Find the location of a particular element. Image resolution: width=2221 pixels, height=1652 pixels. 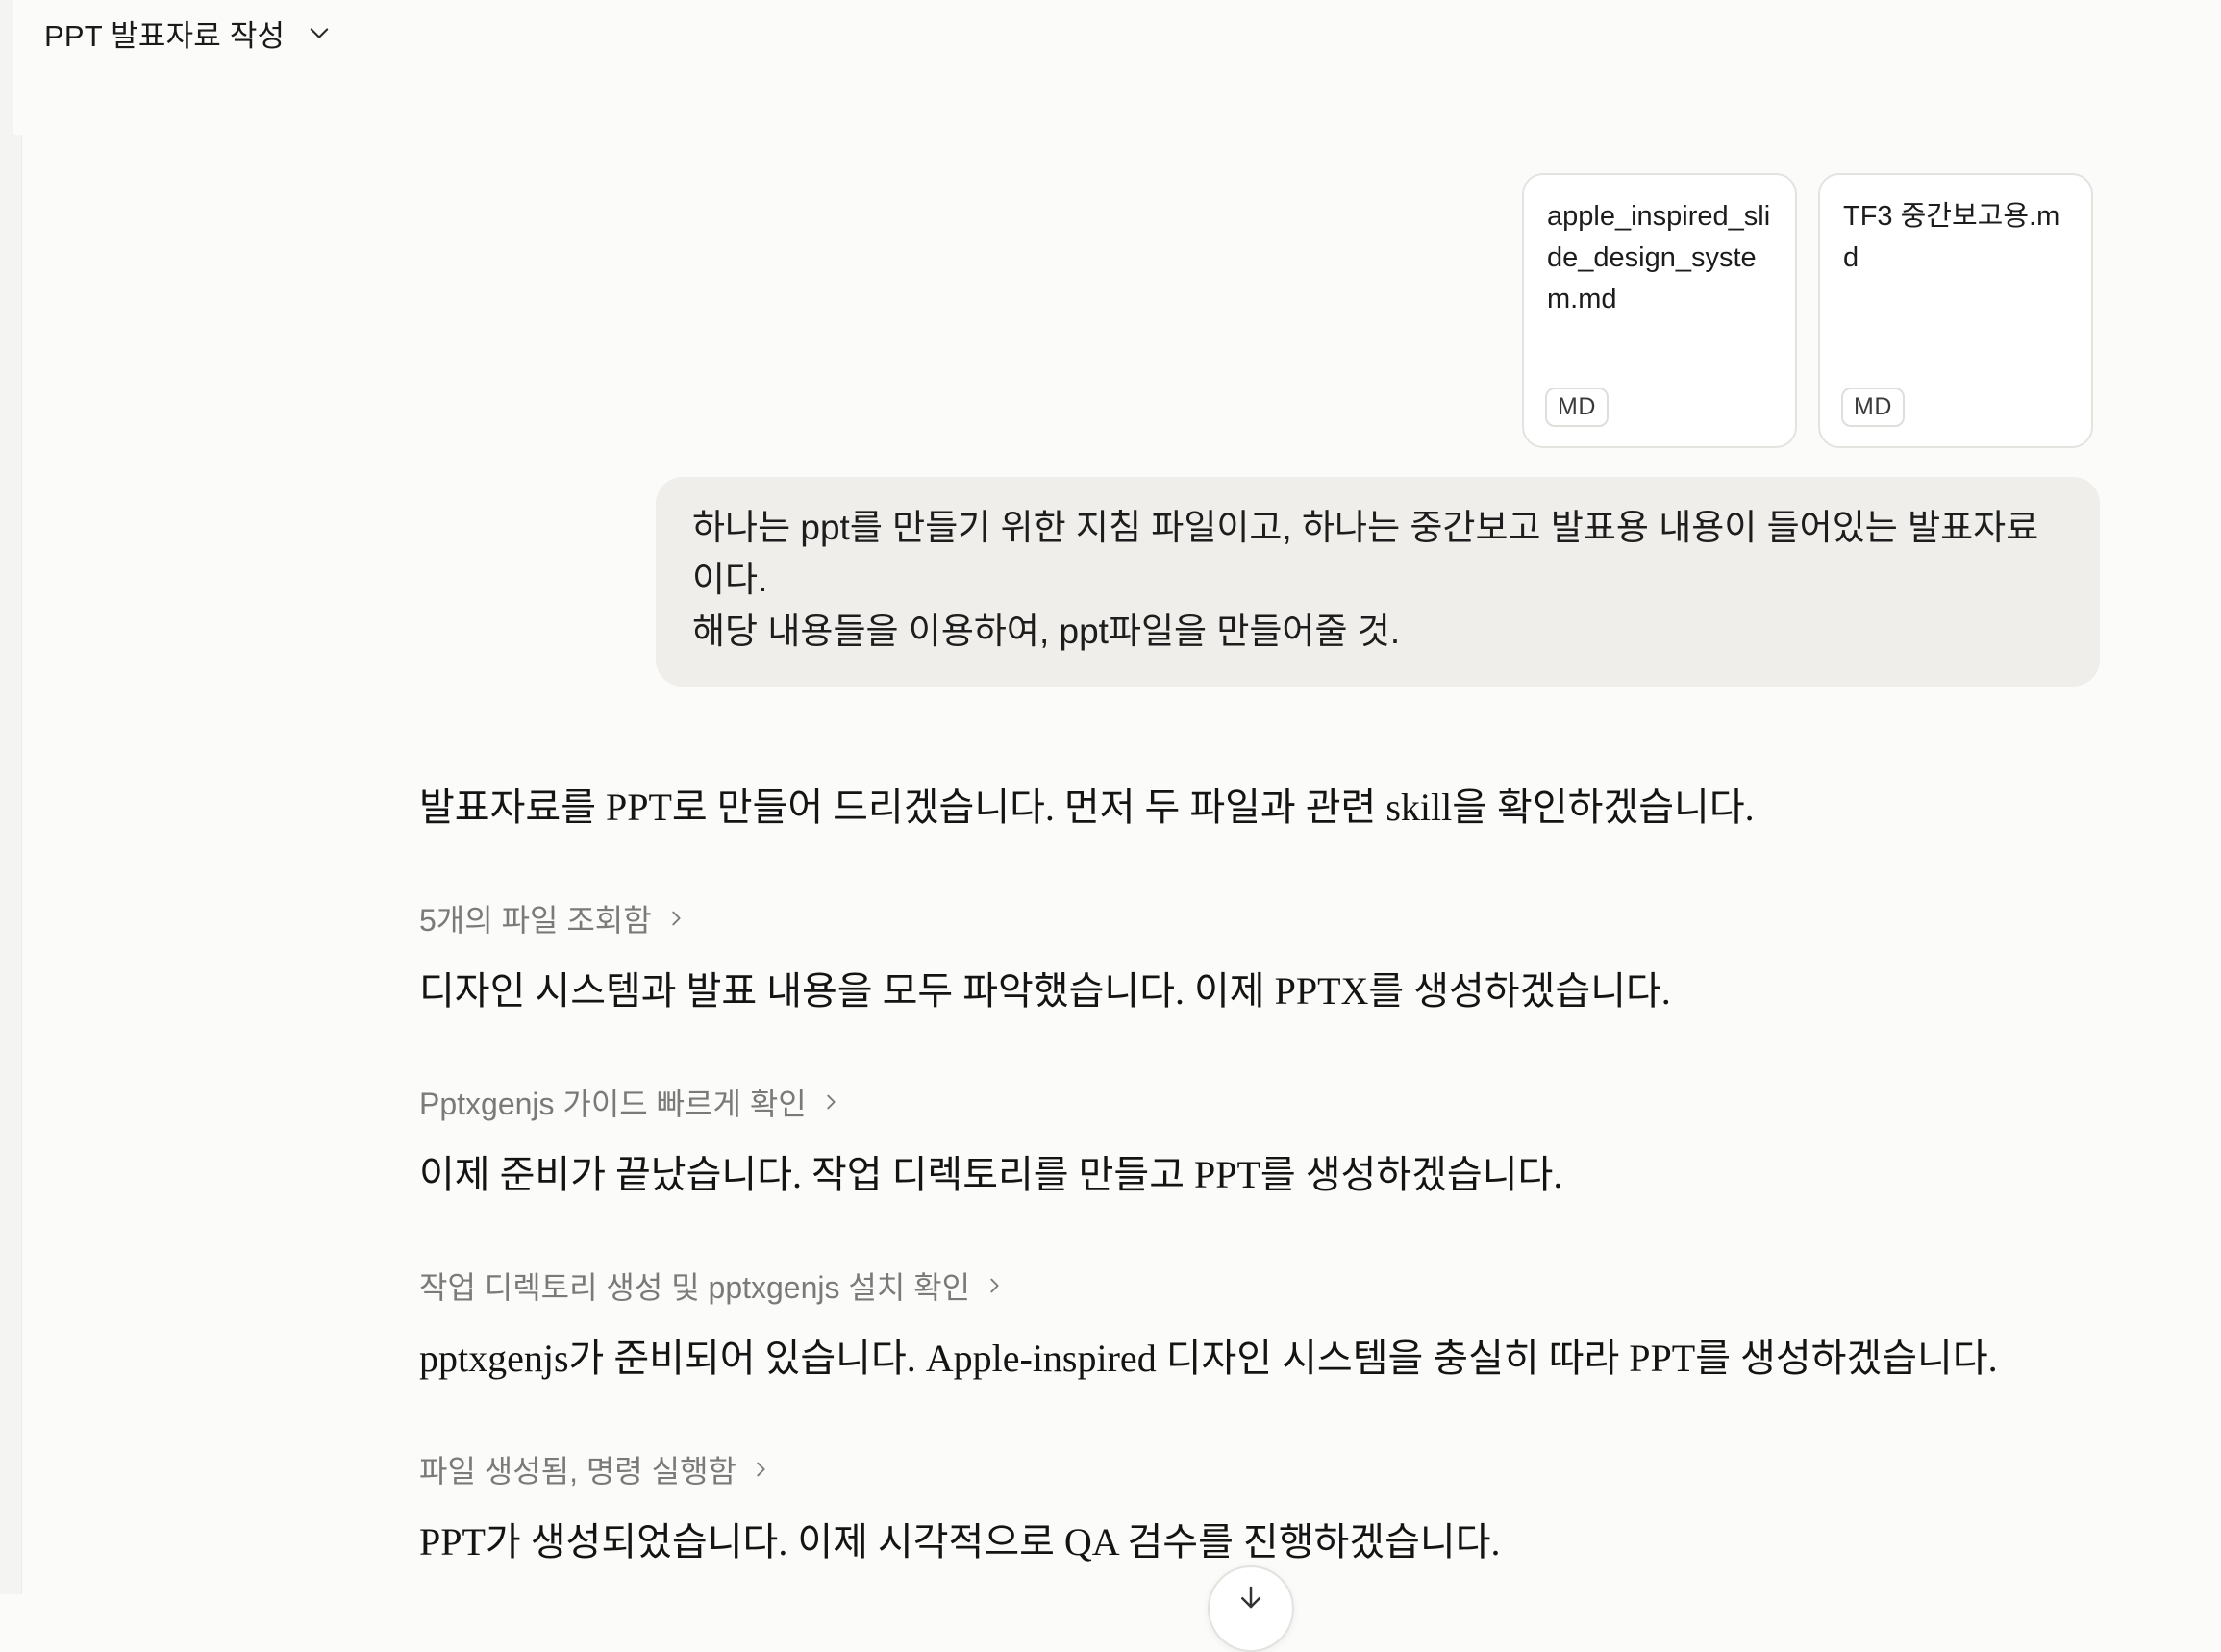

chat-title: PPT 발표자료 작성 is located at coordinates (165, 35).